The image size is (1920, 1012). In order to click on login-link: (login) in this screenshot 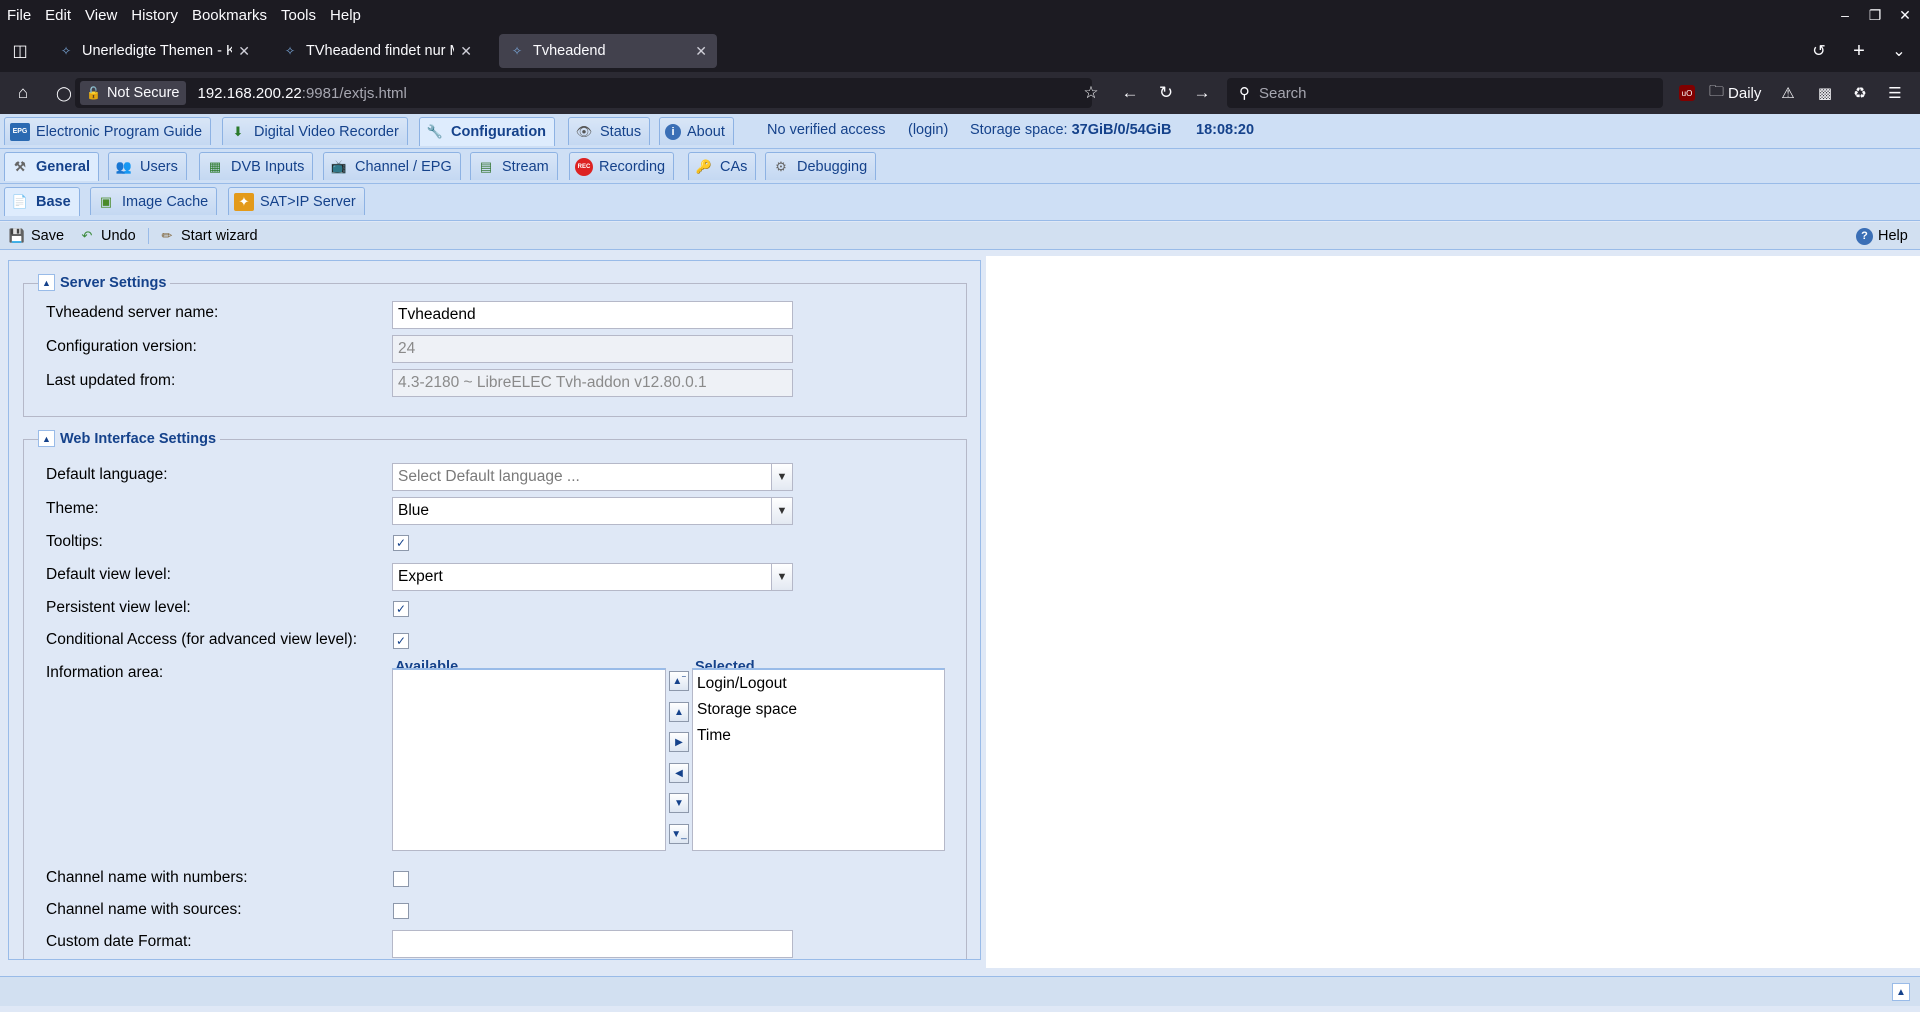, I will do `click(928, 130)`.